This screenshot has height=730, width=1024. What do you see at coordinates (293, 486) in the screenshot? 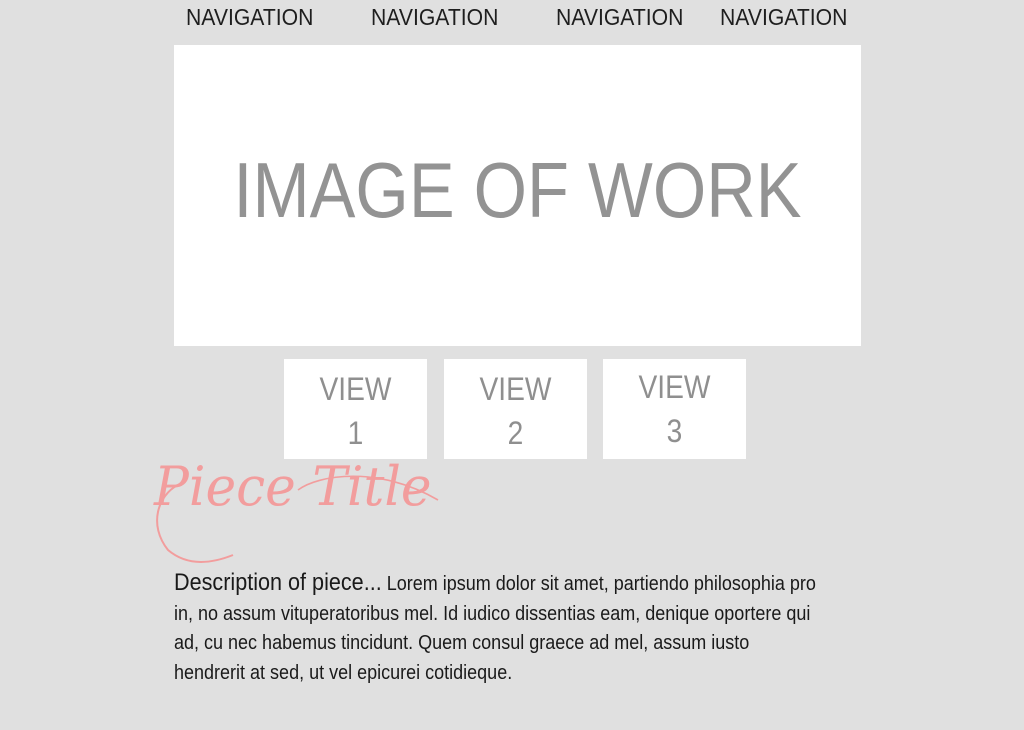
I see `piece-title: Piece Title` at bounding box center [293, 486].